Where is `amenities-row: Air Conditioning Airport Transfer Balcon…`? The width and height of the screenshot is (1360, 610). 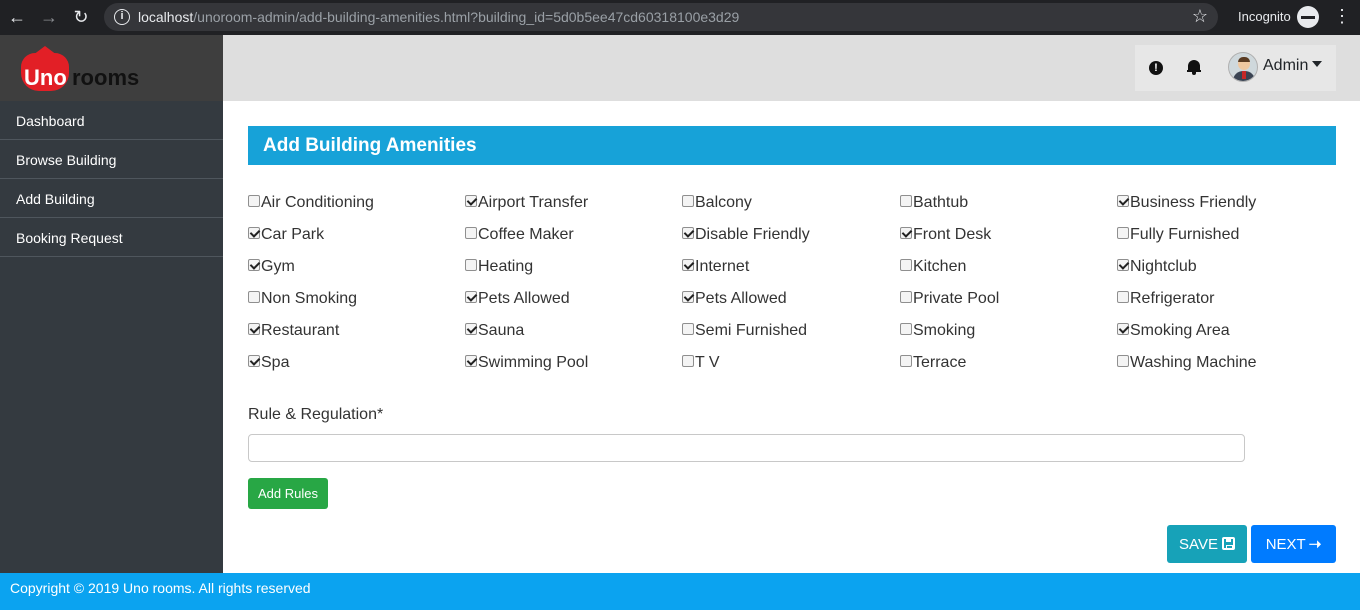 amenities-row: Air Conditioning Airport Transfer Balcon… is located at coordinates (792, 202).